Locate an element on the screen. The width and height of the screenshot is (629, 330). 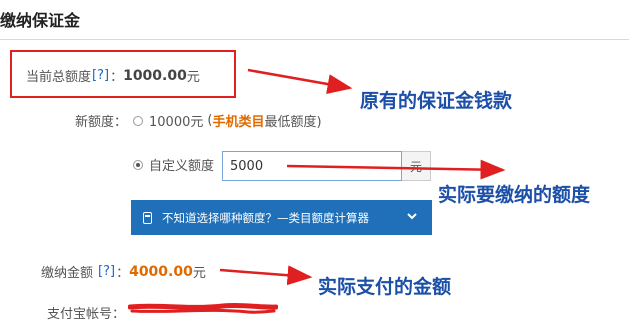
annotation-actual-quota: 实际要缴纳的额度 is located at coordinates (514, 195).